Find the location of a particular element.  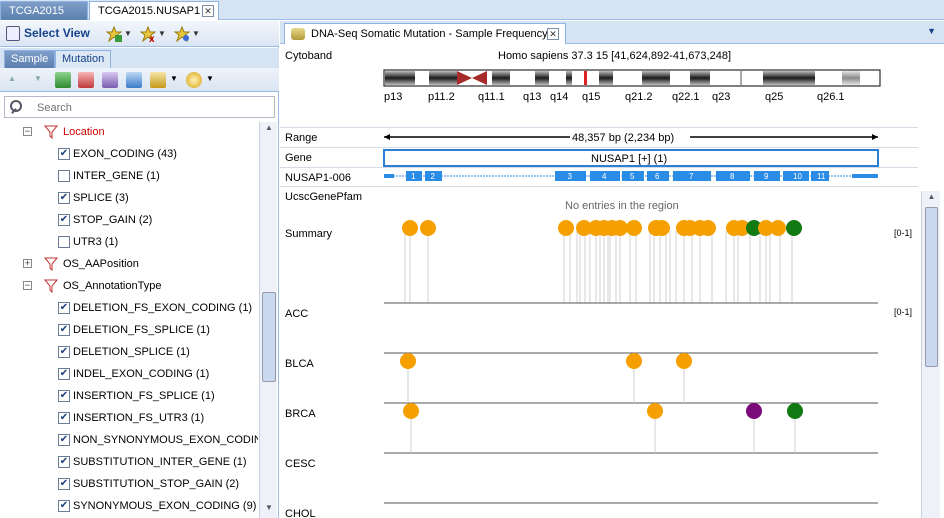

left-scrollbar: ▲ ▼ is located at coordinates (268, 320).